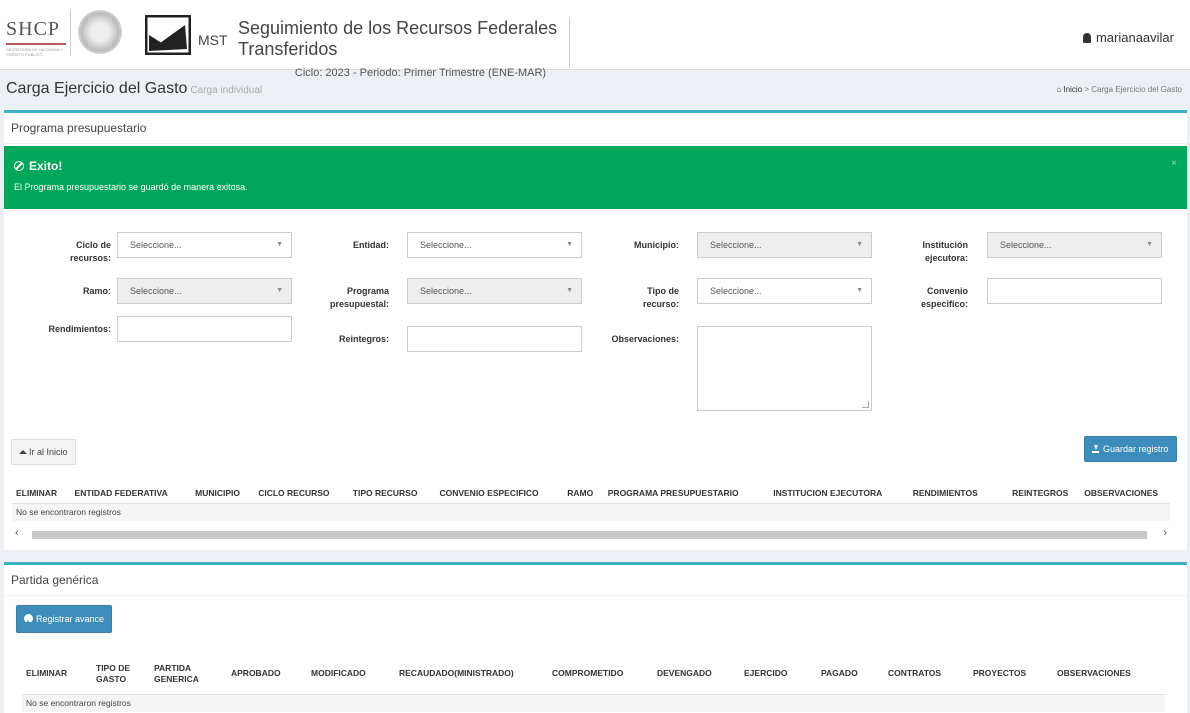  I want to click on plus-circle-icon, so click(28, 624).